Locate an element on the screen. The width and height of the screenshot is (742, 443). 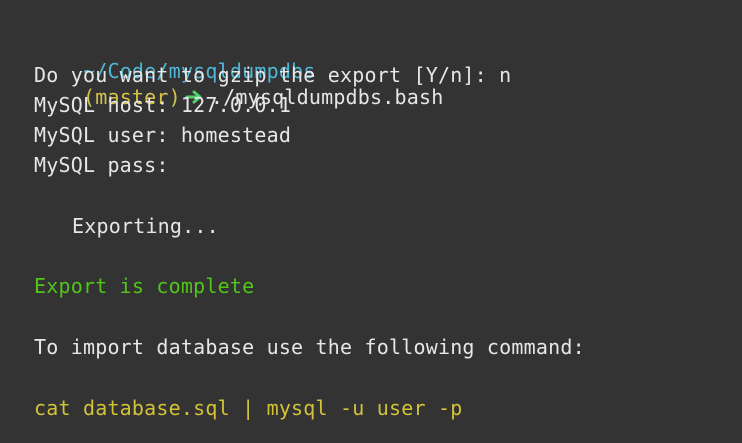
gzip-question-line: Do you want to gzip the export [Y/n]: n is located at coordinates (273, 75).